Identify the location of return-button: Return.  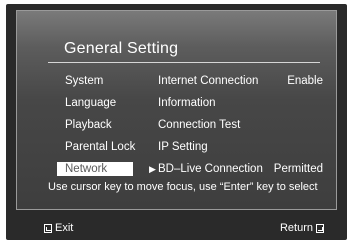
(302, 228).